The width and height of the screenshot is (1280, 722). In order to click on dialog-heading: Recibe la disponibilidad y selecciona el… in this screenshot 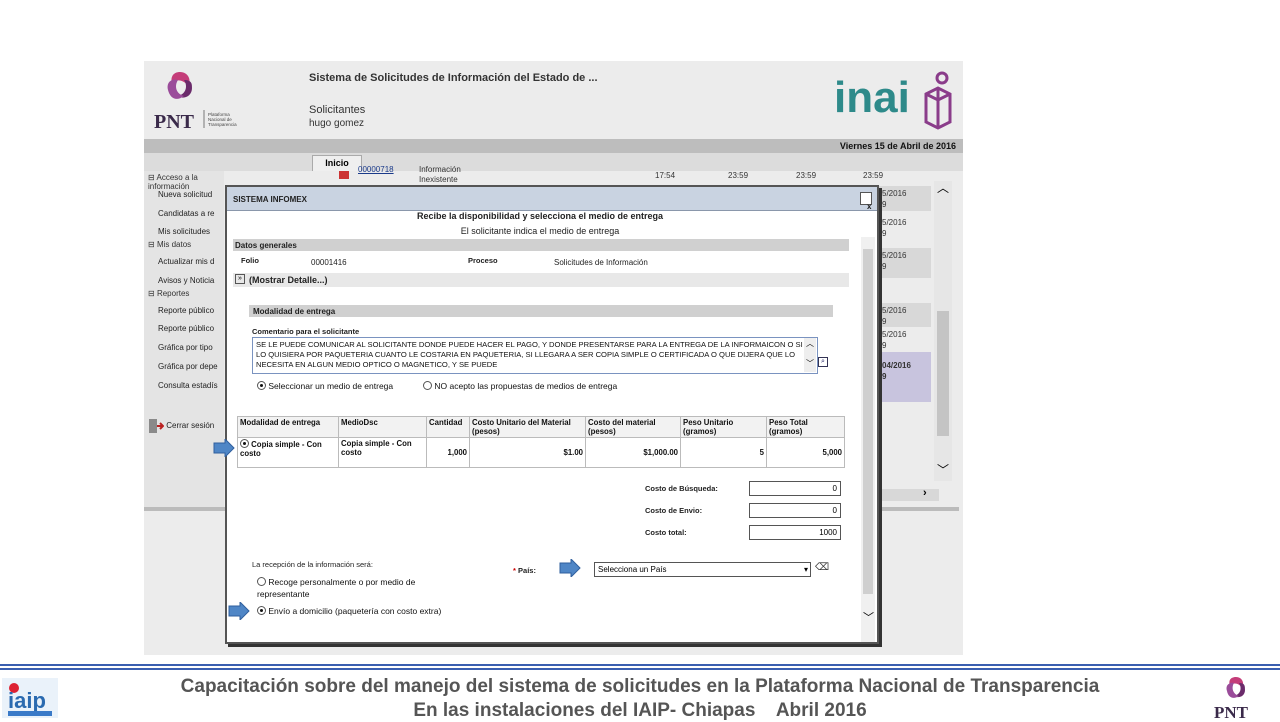, I will do `click(540, 216)`.